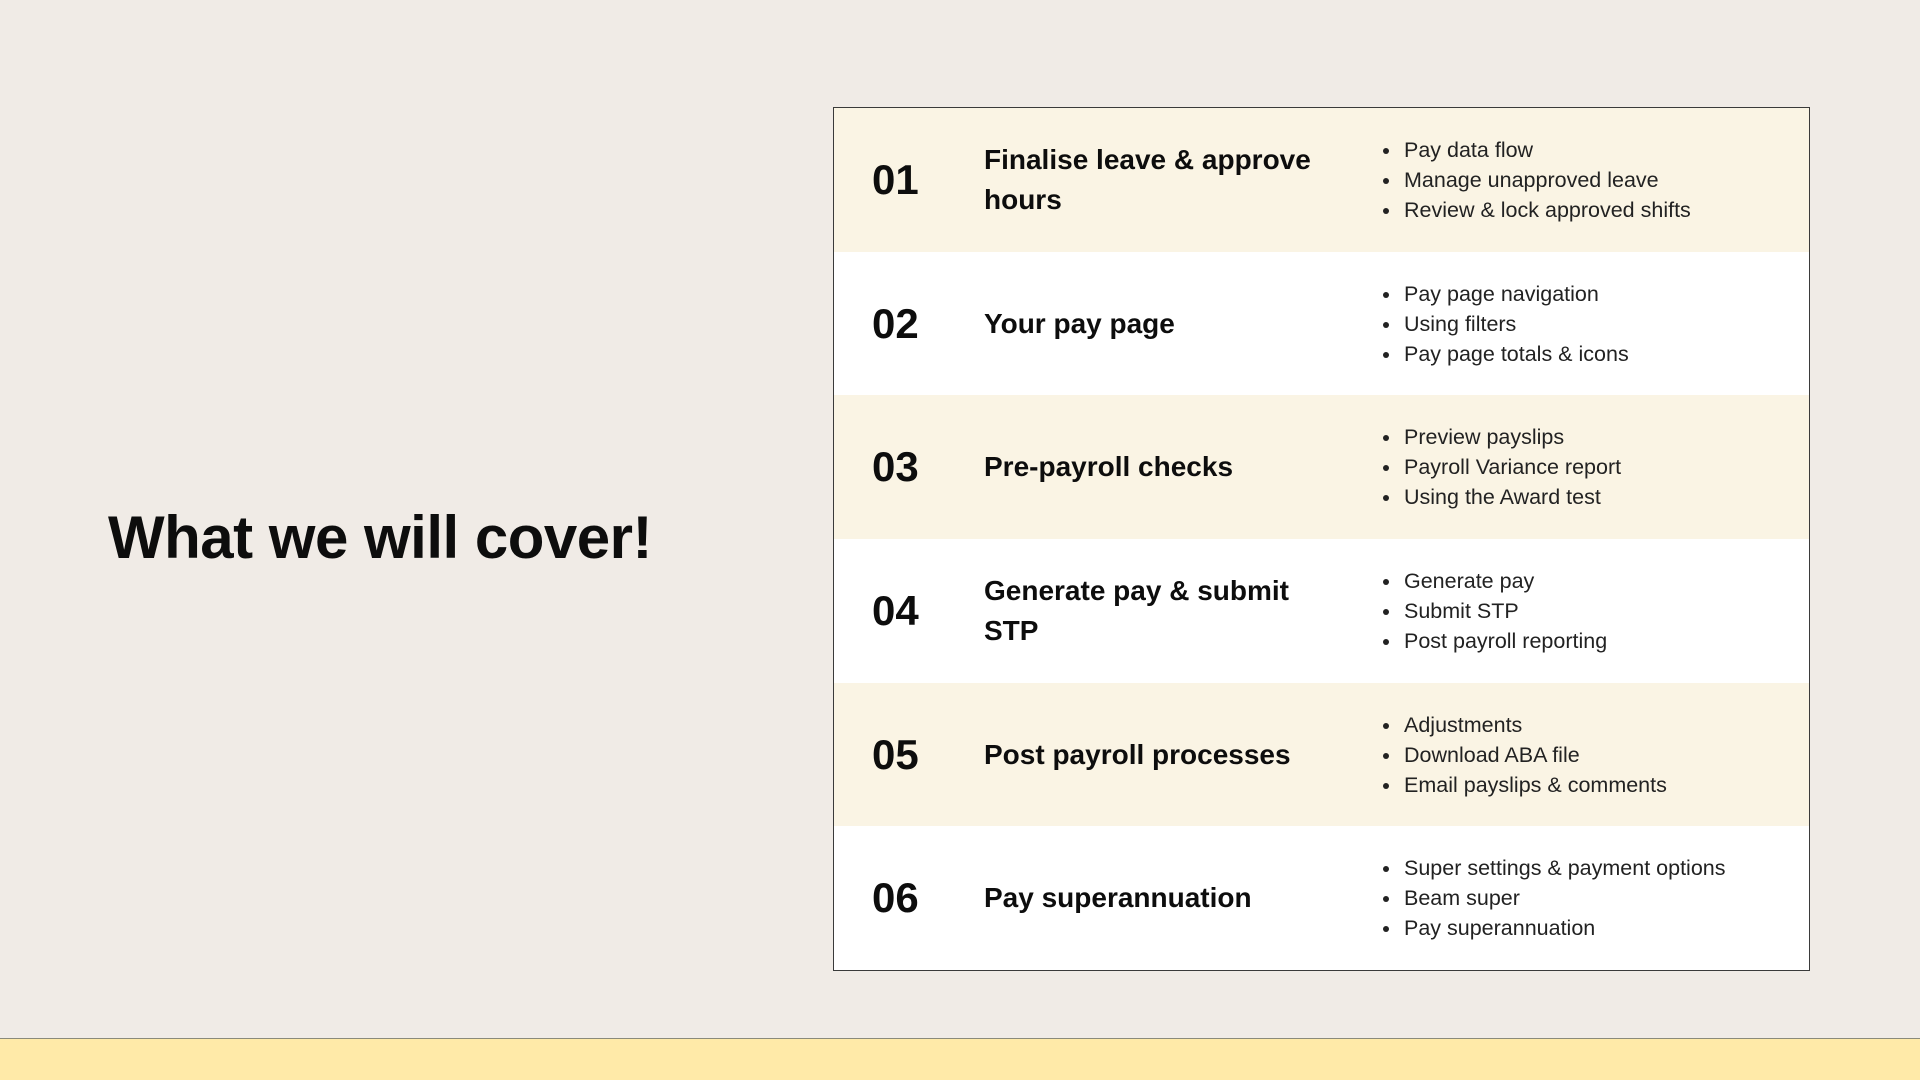  Describe the element at coordinates (1534, 755) in the screenshot. I see `agenda-bullet: Download ABA file` at that location.